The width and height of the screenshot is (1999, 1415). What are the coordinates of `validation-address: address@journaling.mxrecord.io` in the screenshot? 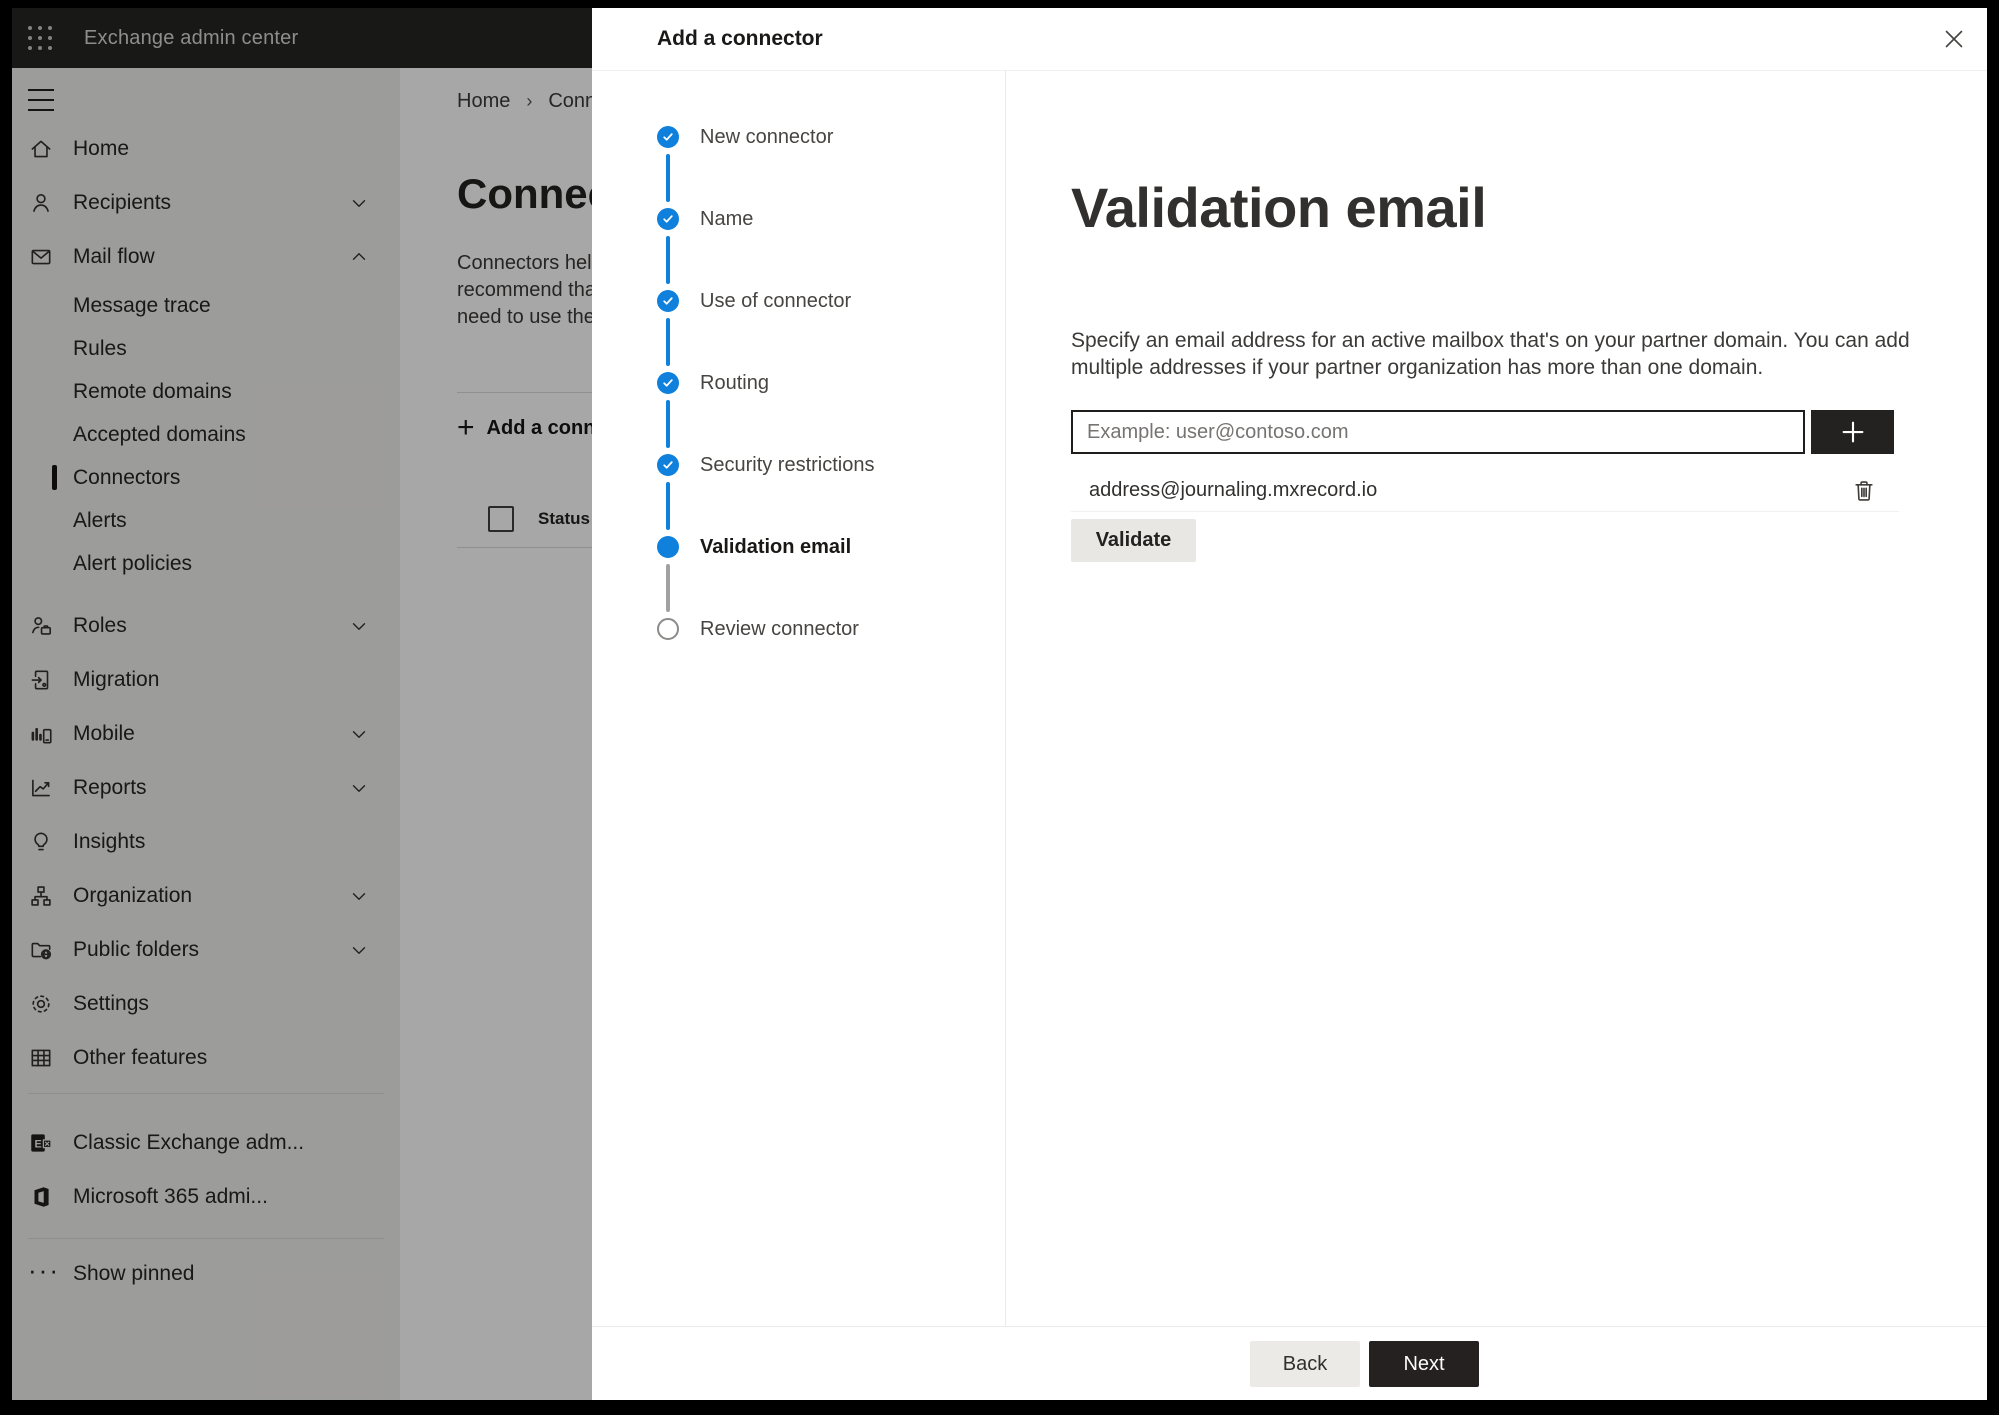 It's located at (1233, 490).